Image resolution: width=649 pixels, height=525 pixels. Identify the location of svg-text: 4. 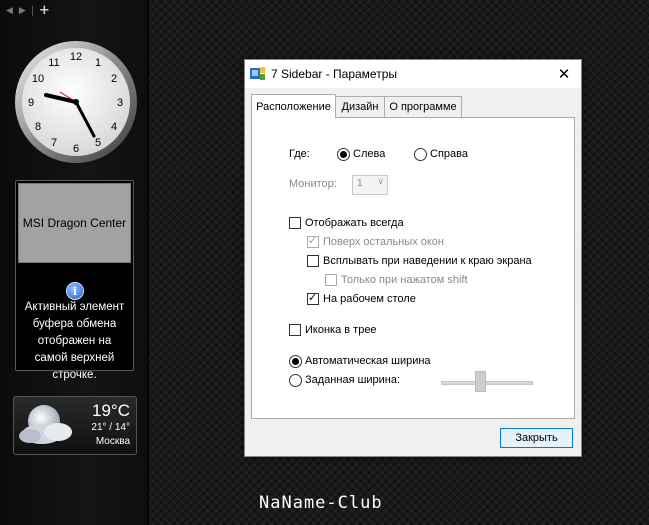
(114, 127).